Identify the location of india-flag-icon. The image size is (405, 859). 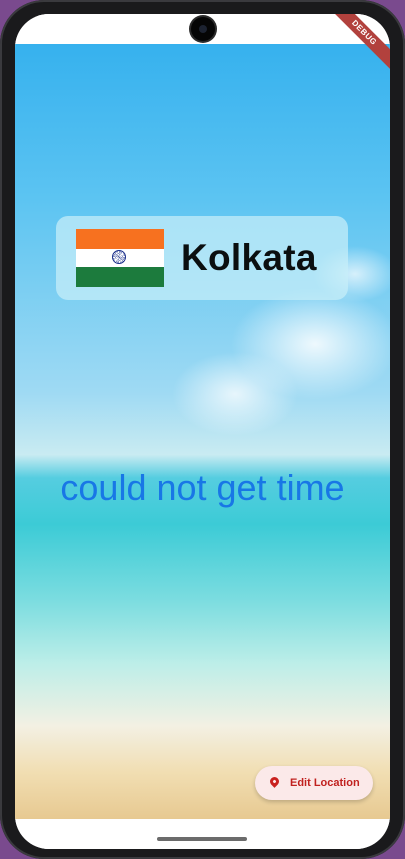
(120, 258).